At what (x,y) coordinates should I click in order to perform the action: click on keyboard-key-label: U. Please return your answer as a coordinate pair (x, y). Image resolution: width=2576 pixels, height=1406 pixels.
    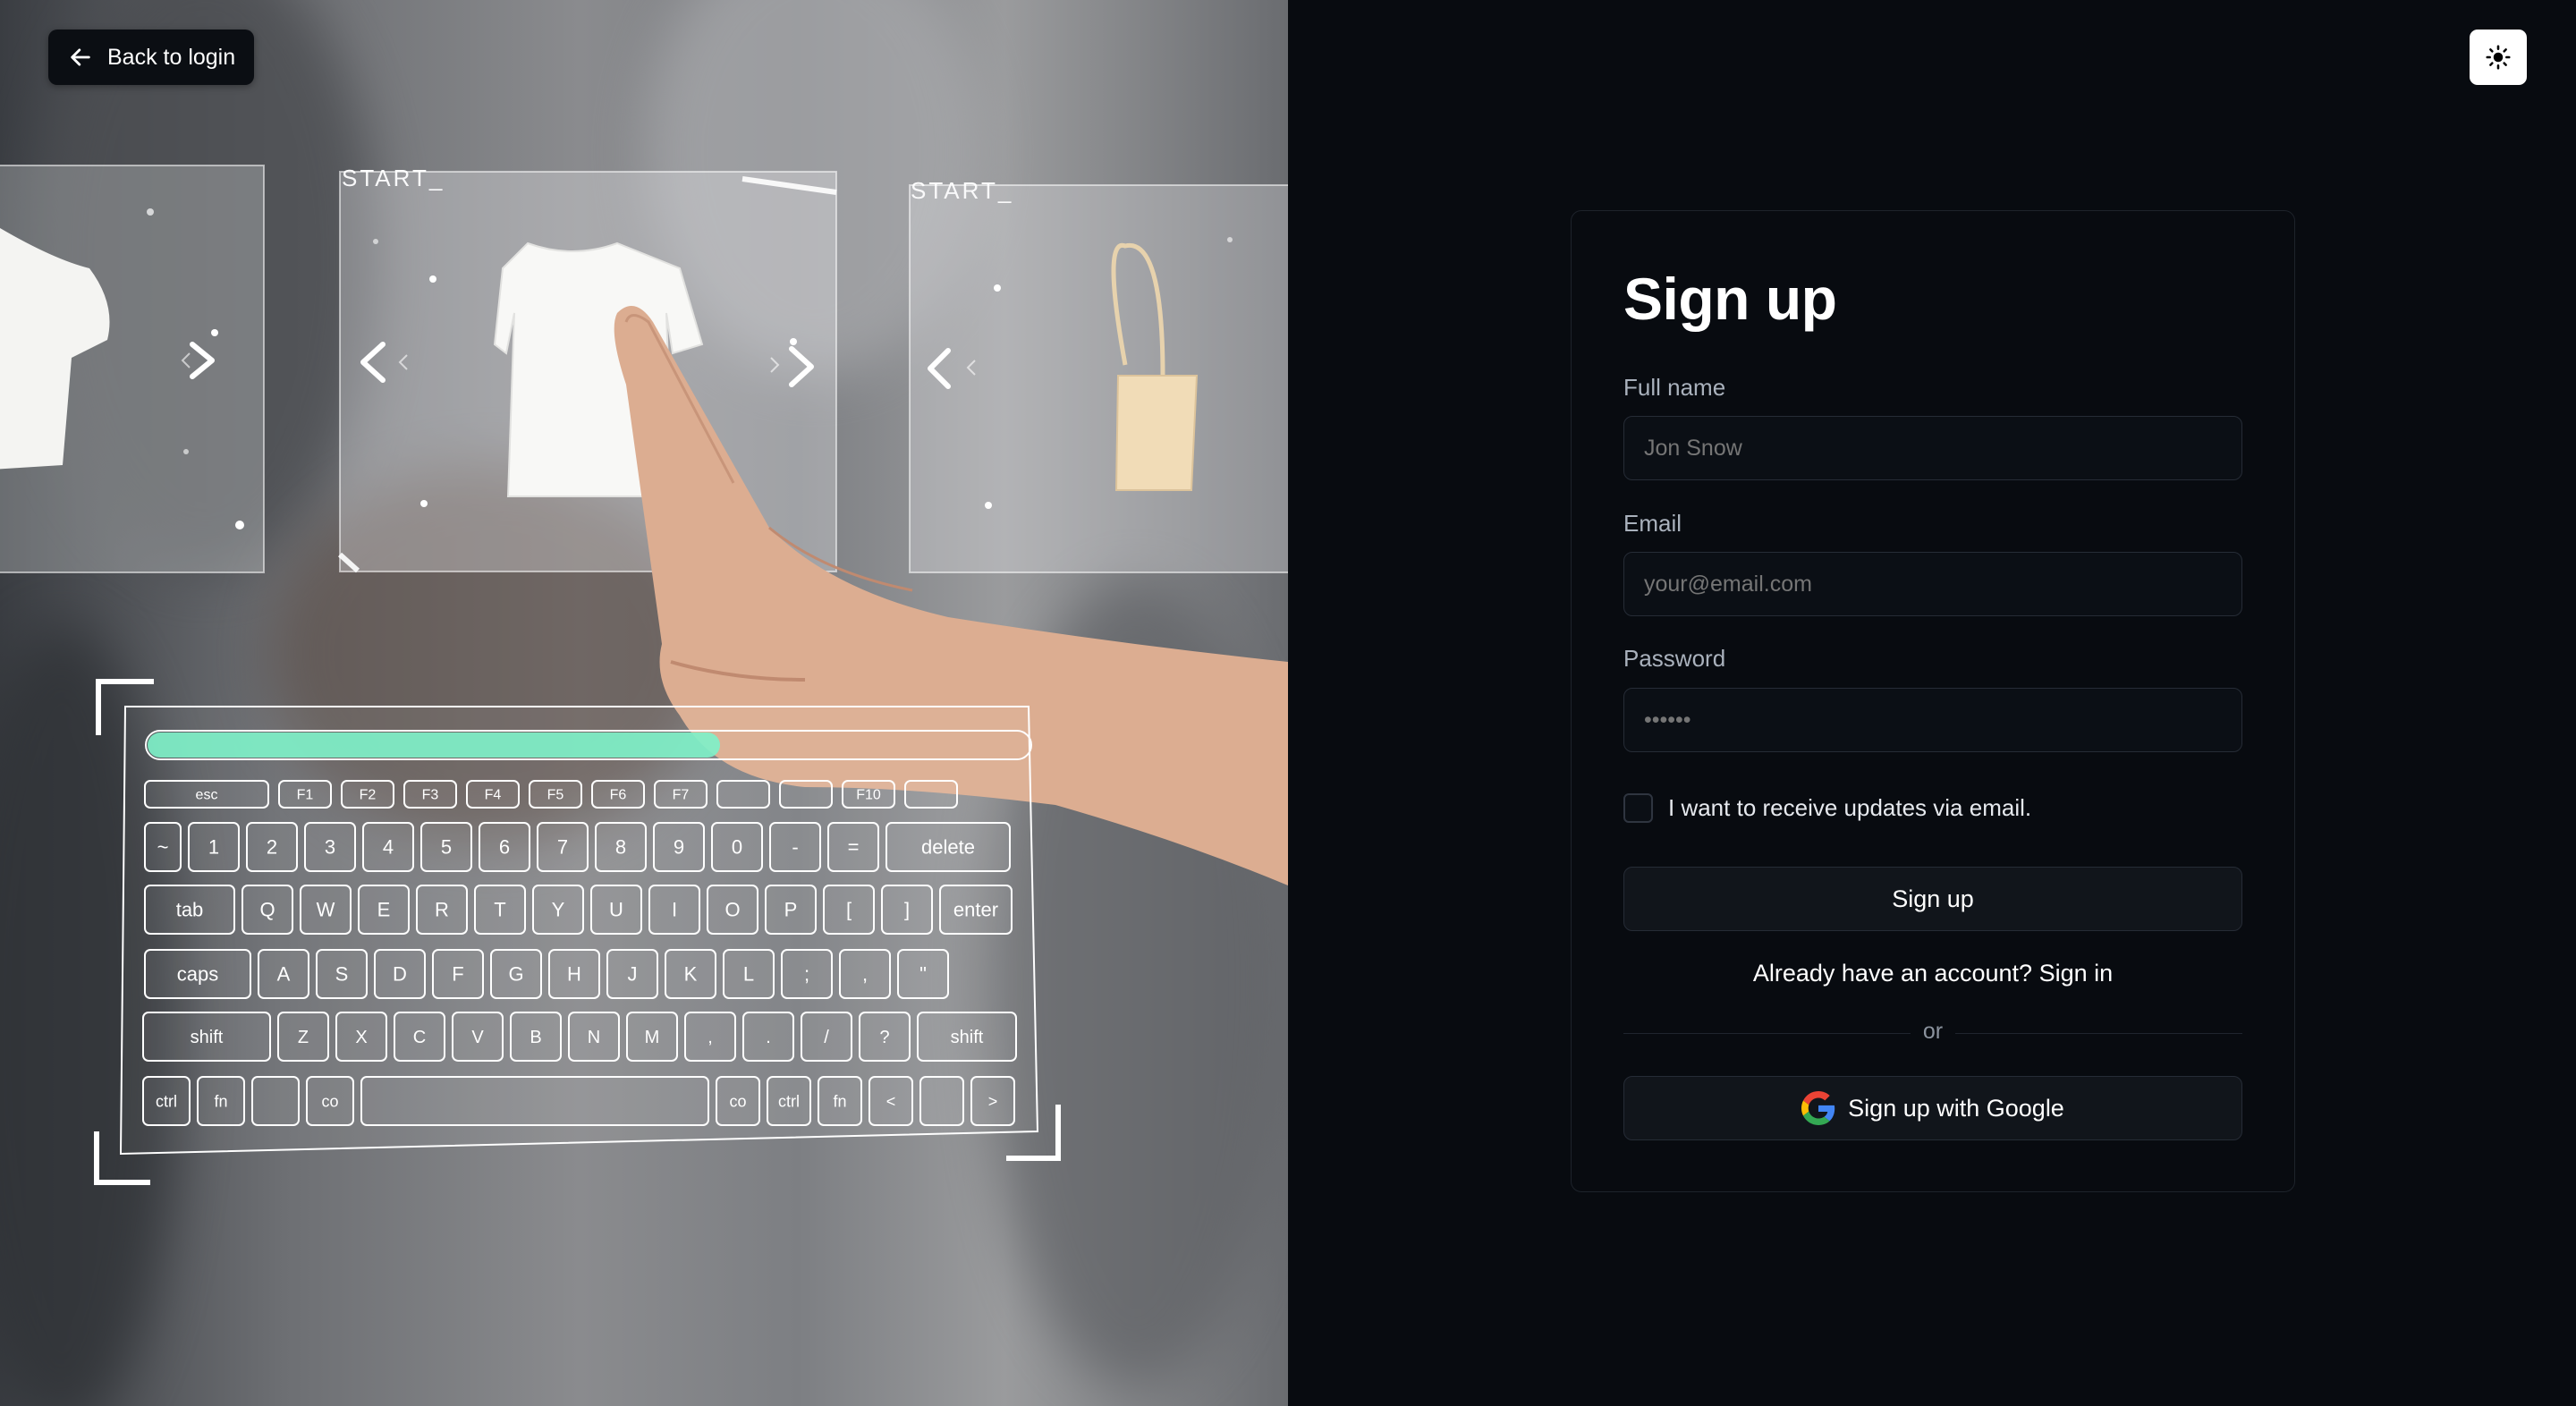
    Looking at the image, I should click on (616, 910).